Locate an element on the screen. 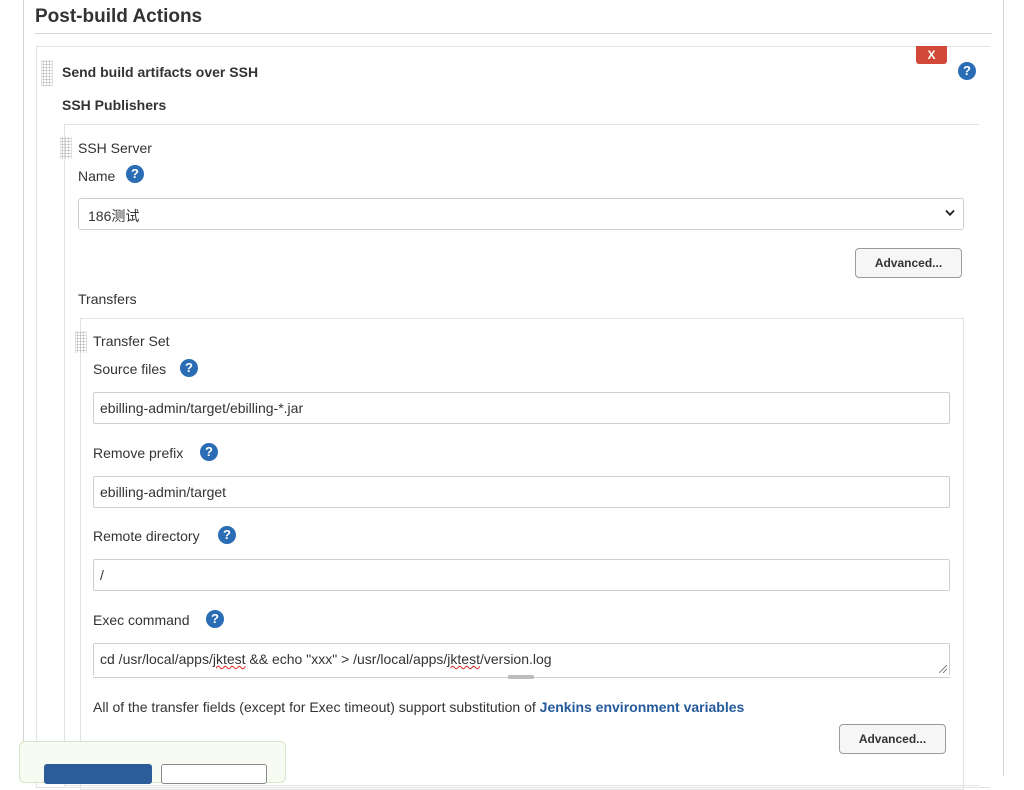 The height and width of the screenshot is (790, 1024). transfer-set-title: Transfer Set is located at coordinates (131, 341).